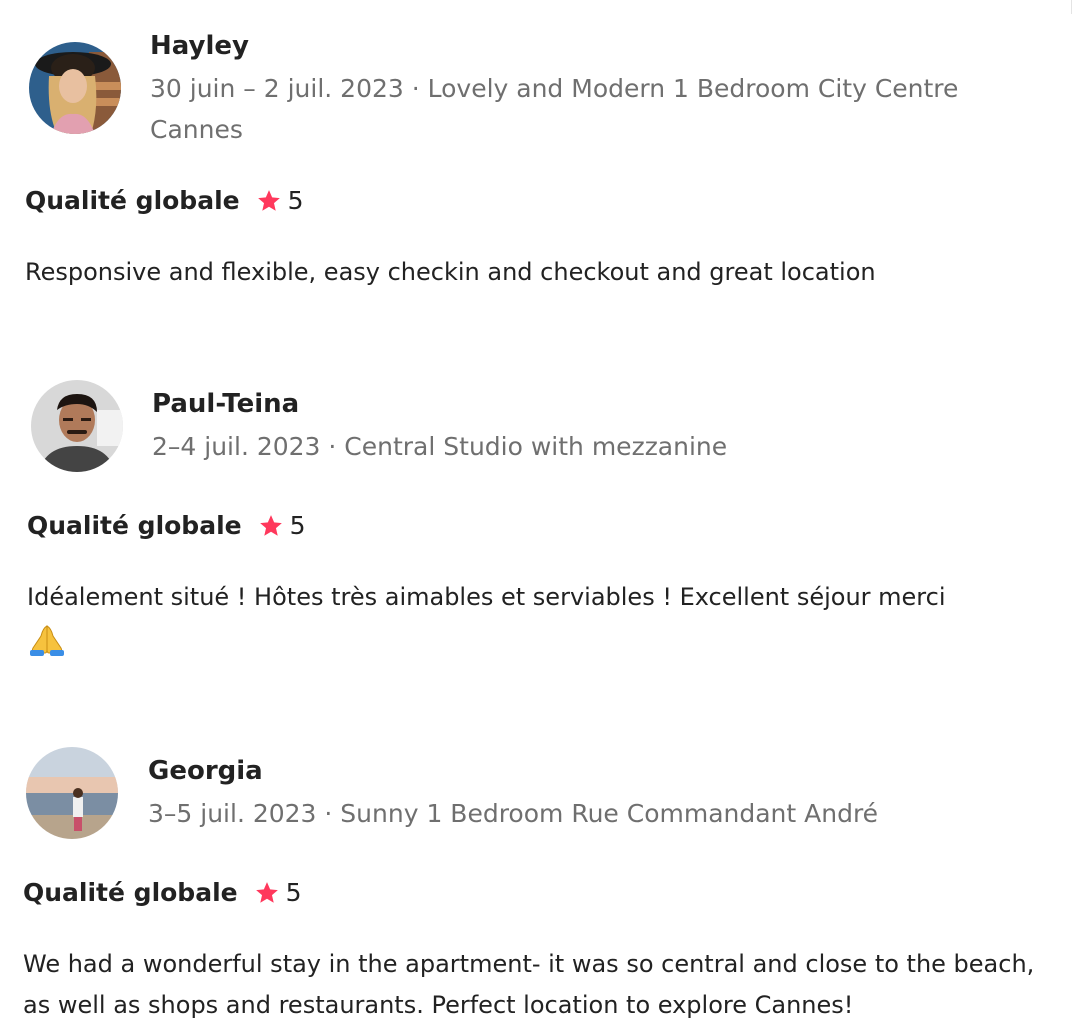 Image resolution: width=1072 pixels, height=1033 pixels. Describe the element at coordinates (130, 892) in the screenshot. I see `rating-label: Qualité globale` at that location.